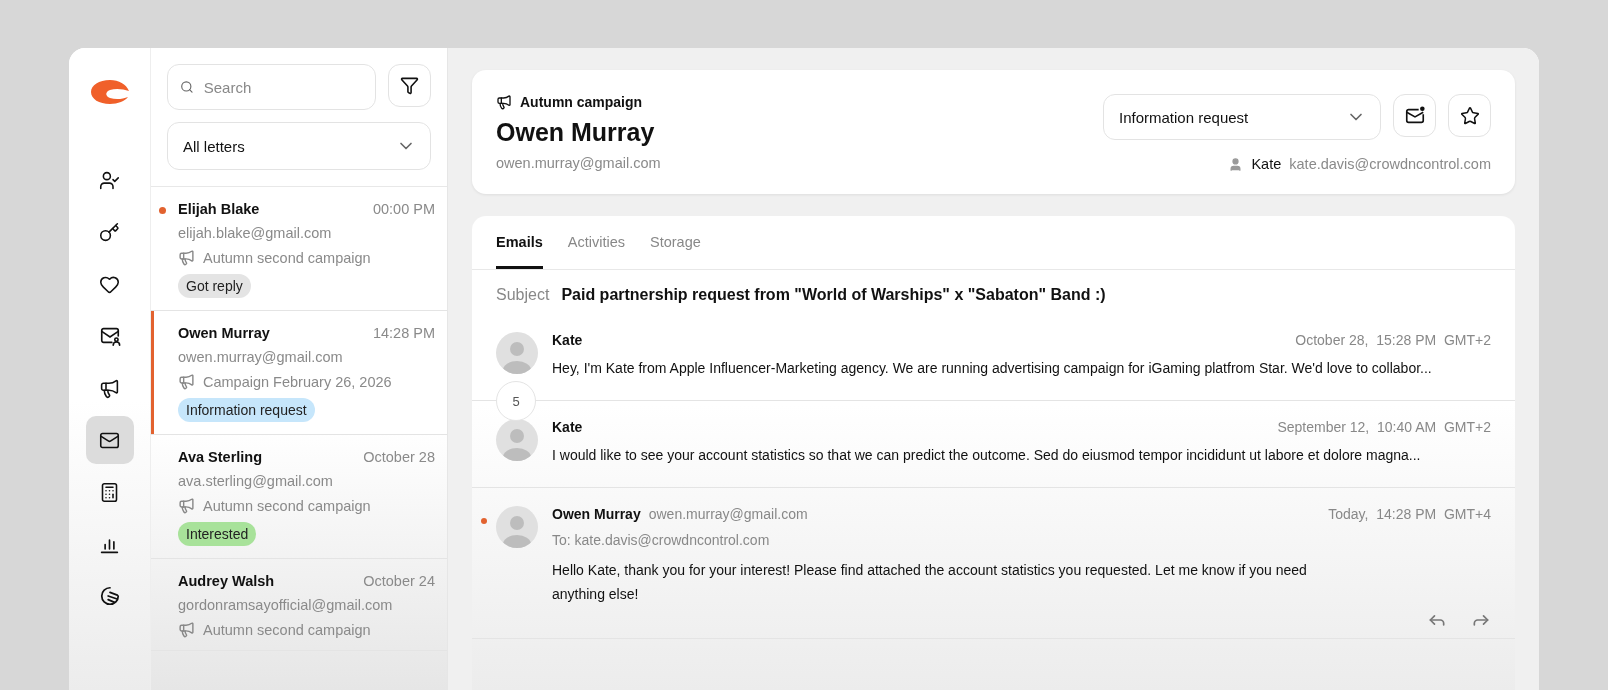  Describe the element at coordinates (581, 102) in the screenshot. I see `campaign-name: Autumn campaign` at that location.